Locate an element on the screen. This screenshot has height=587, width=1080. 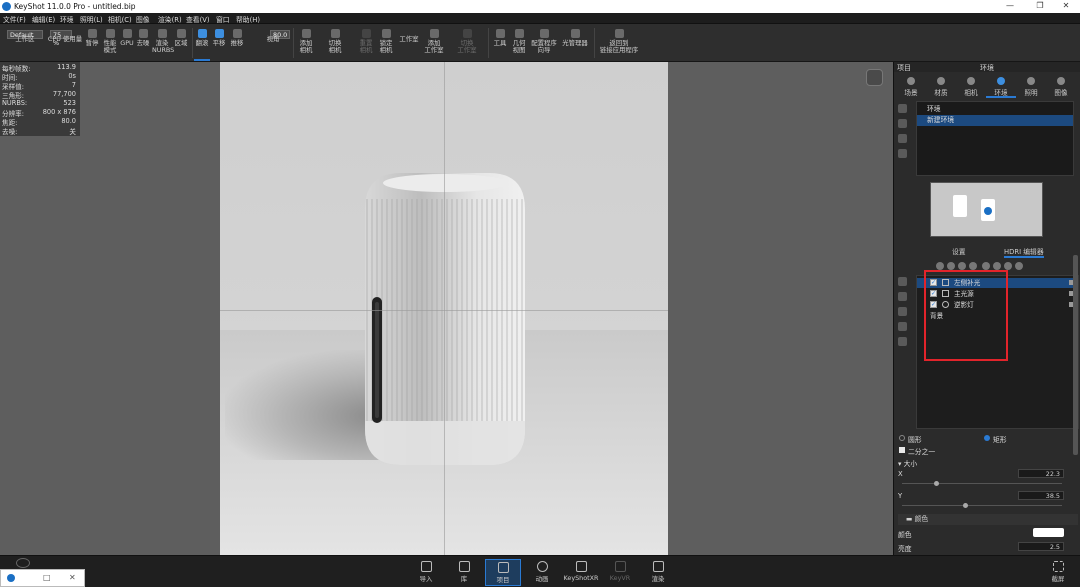
menu-help: 帮助(H) is located at coordinates (248, 19).